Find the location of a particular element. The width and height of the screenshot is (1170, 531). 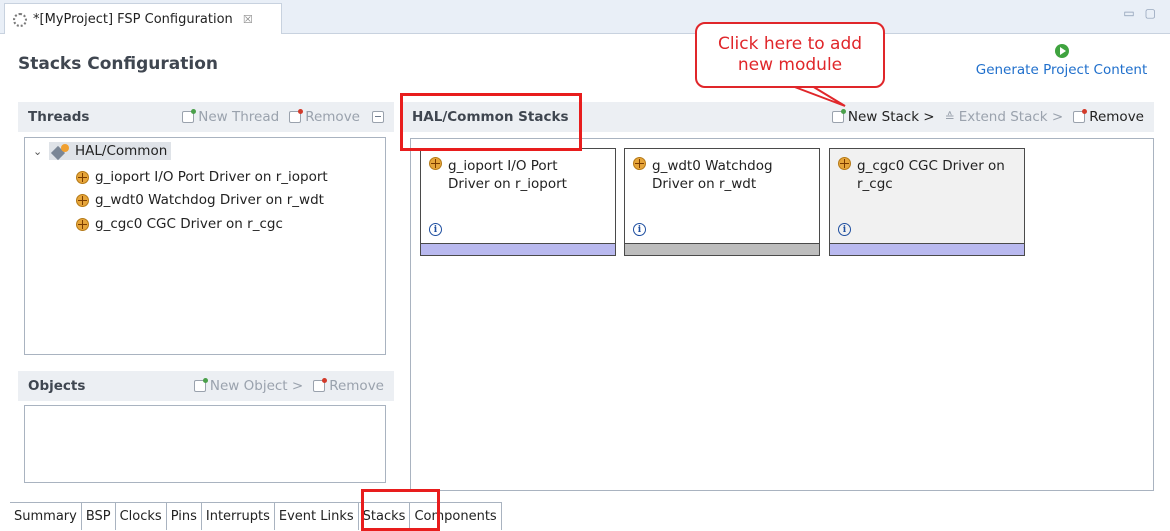

tab-clocks: Clocks is located at coordinates (141, 516).